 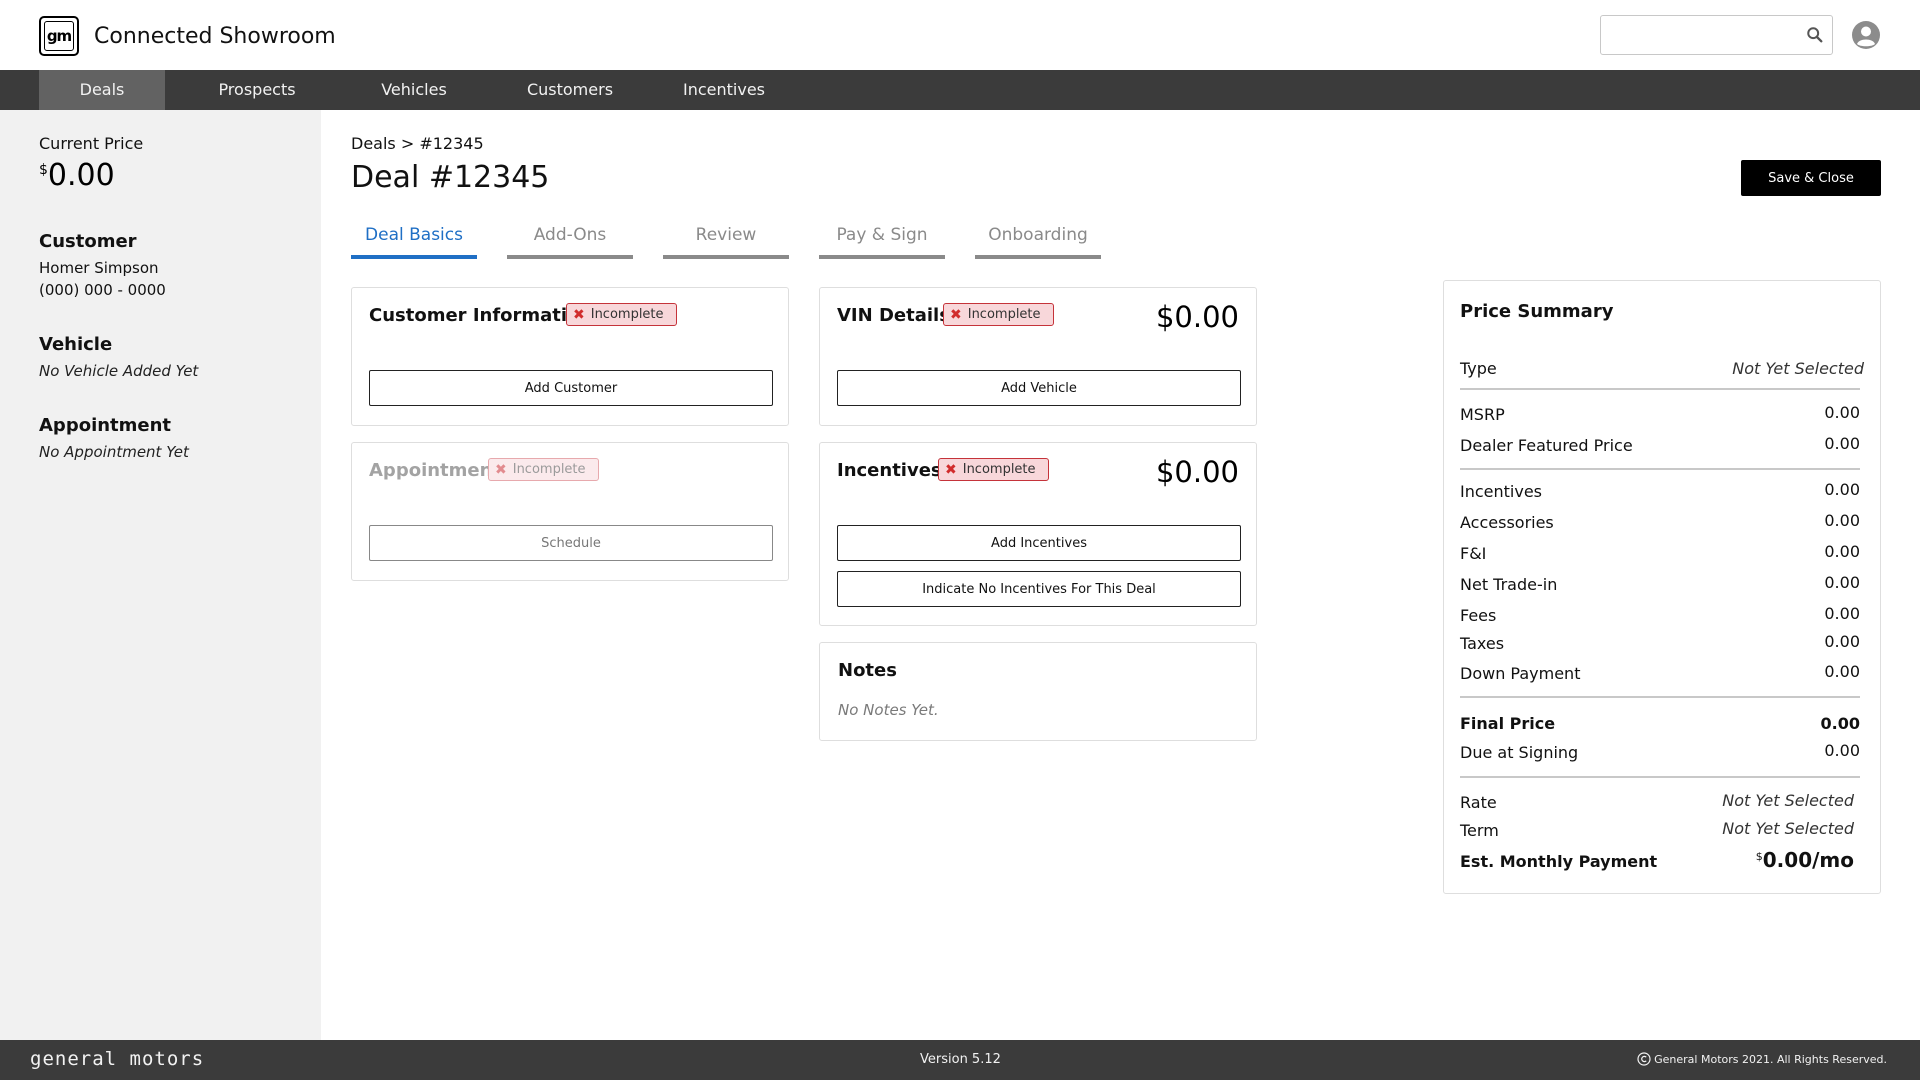 What do you see at coordinates (102, 90) in the screenshot?
I see `nav-item-deals: Deals` at bounding box center [102, 90].